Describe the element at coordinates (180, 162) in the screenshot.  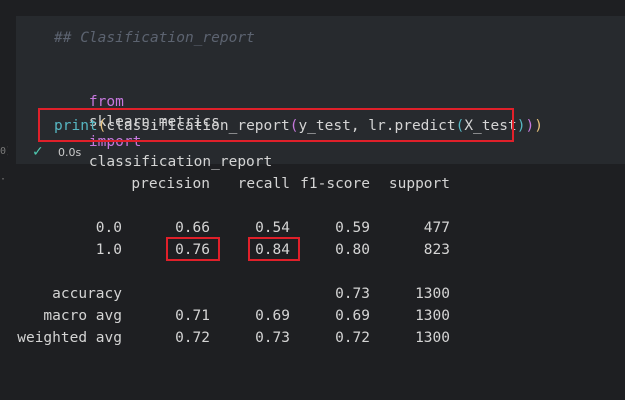
I see `import-name: classification_report` at that location.